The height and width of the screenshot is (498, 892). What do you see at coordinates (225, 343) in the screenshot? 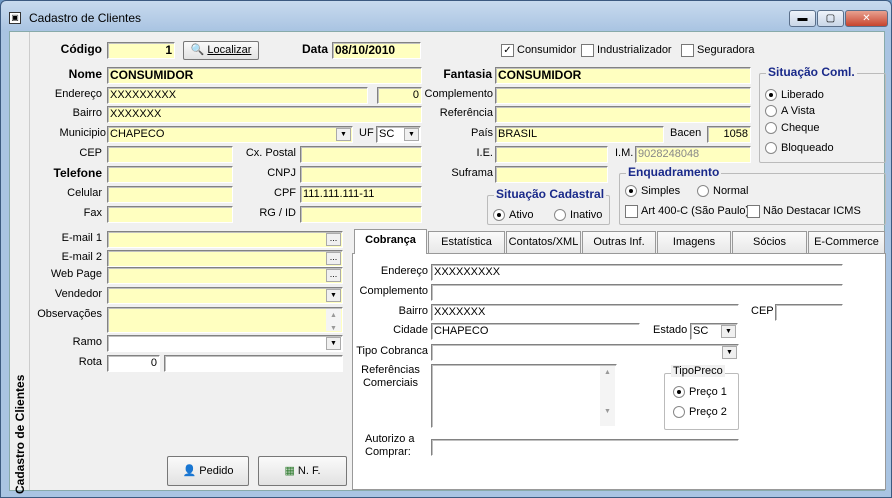
I see `ramo-combo: ▼` at bounding box center [225, 343].